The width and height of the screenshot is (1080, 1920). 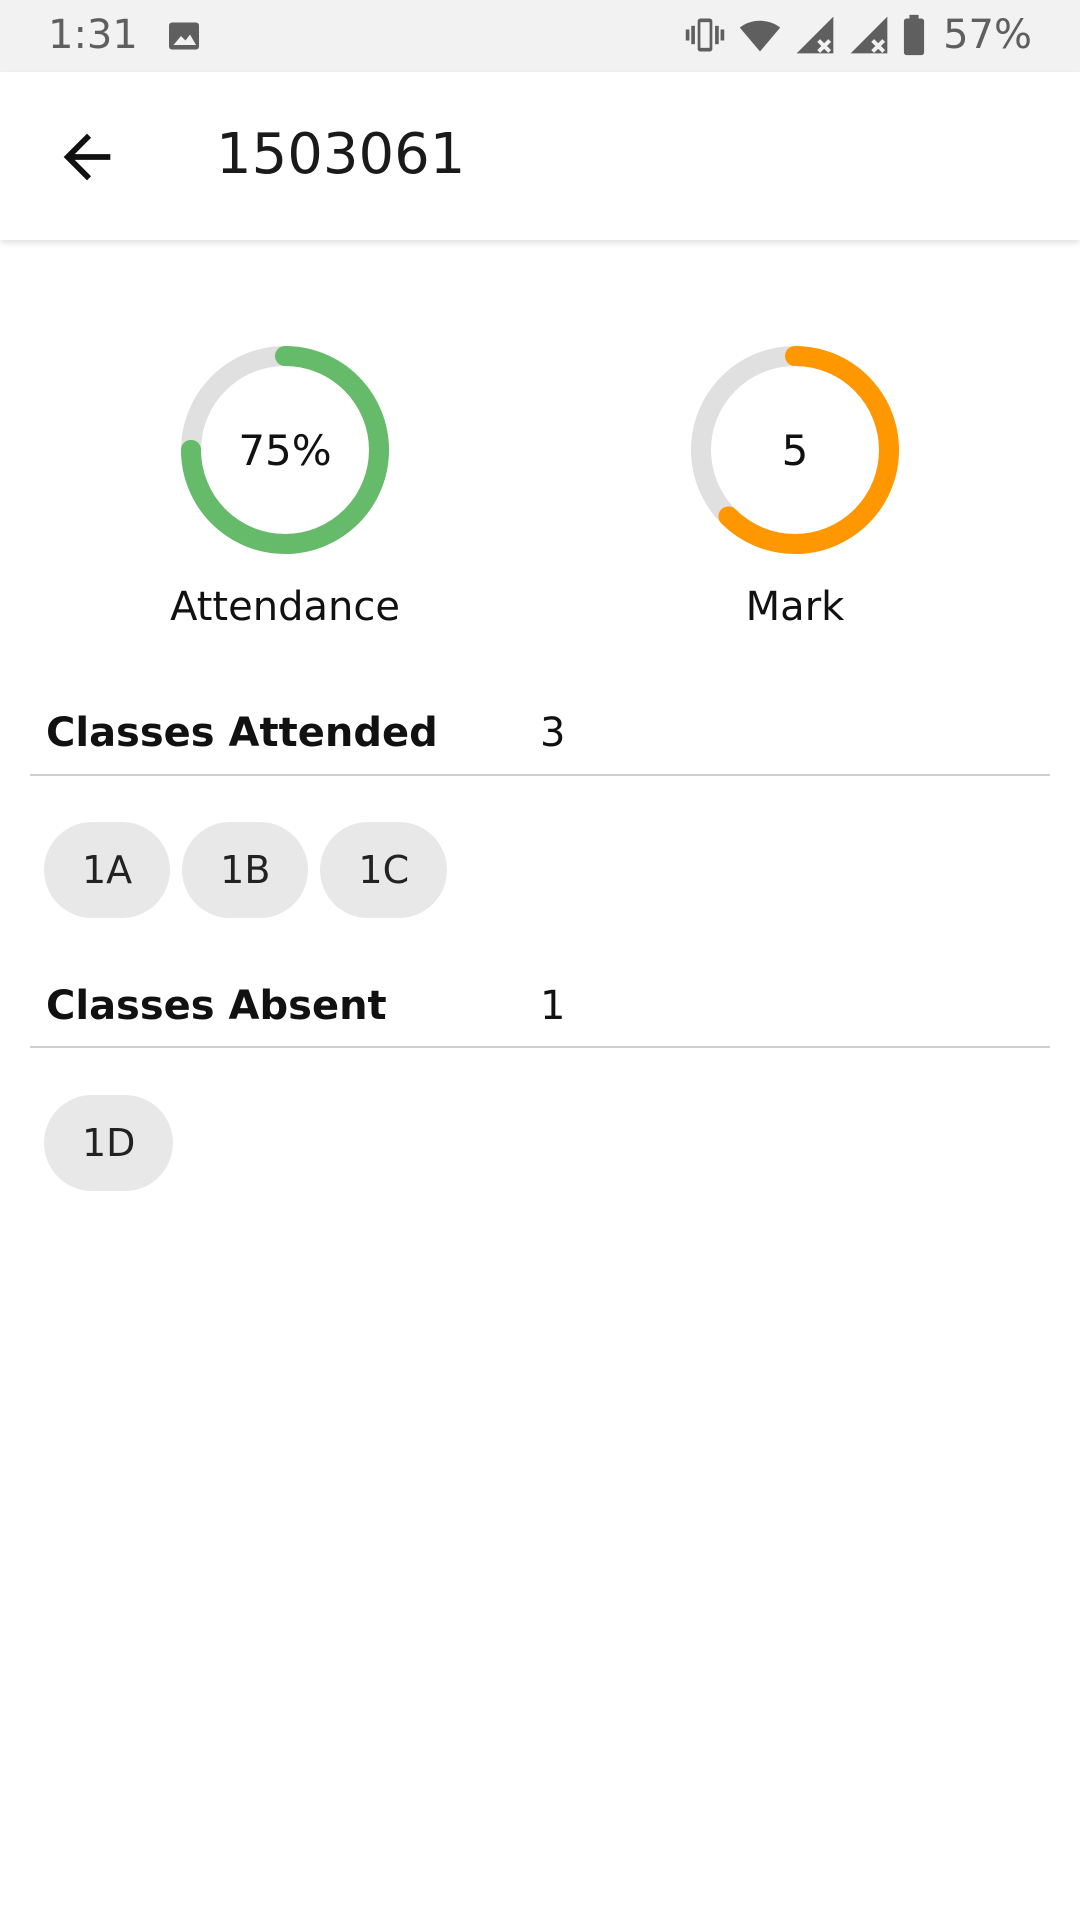 What do you see at coordinates (795, 607) in the screenshot?
I see `mark-label: Mark` at bounding box center [795, 607].